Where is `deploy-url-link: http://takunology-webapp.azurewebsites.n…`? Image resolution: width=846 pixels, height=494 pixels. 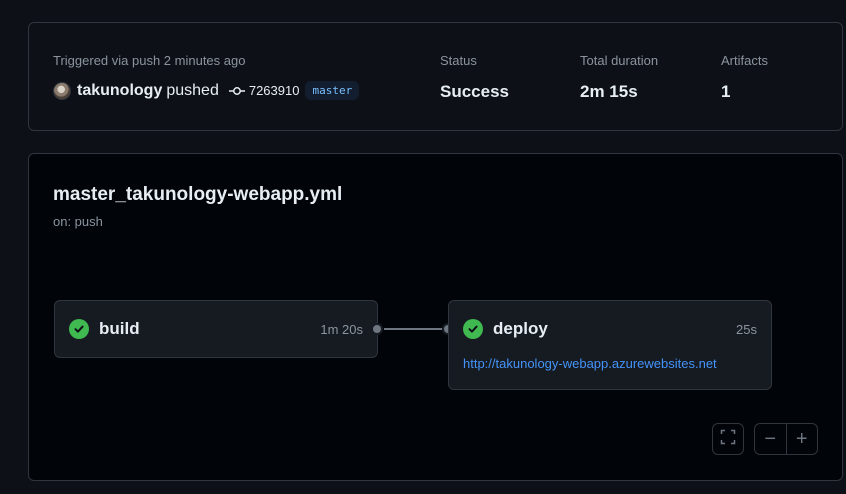
deploy-url-link: http://takunology-webapp.azurewebsites.n… is located at coordinates (610, 363).